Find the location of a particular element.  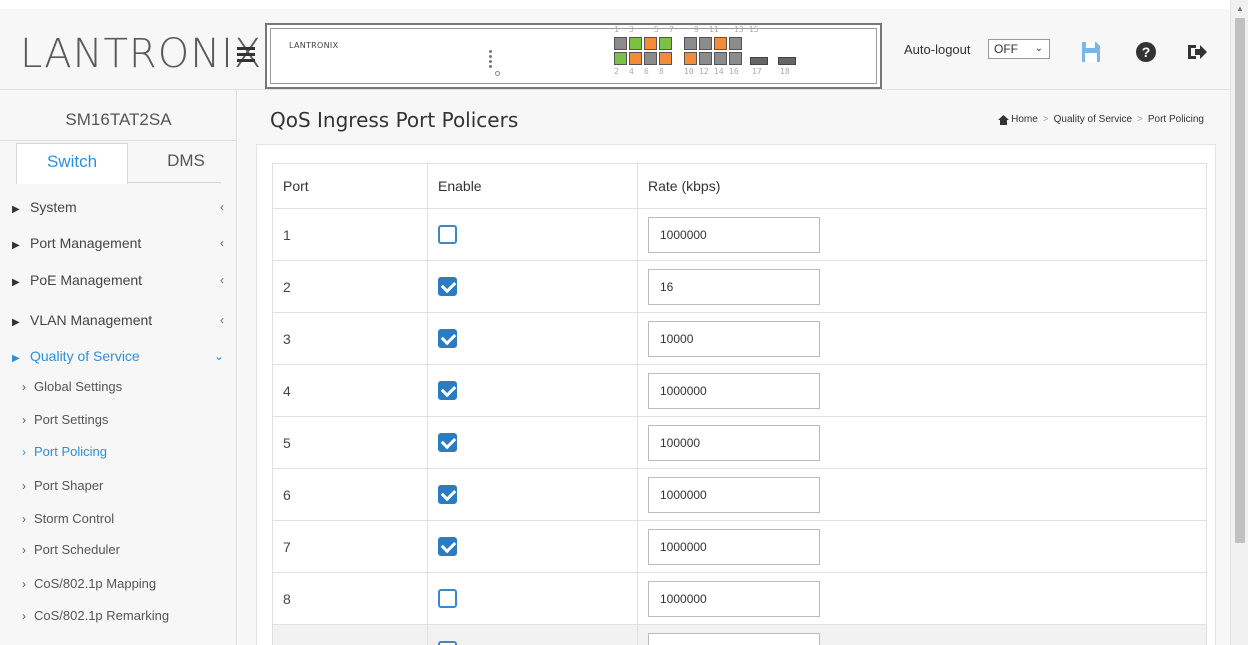

sidebar-item-label: PoE Management is located at coordinates (86, 280).